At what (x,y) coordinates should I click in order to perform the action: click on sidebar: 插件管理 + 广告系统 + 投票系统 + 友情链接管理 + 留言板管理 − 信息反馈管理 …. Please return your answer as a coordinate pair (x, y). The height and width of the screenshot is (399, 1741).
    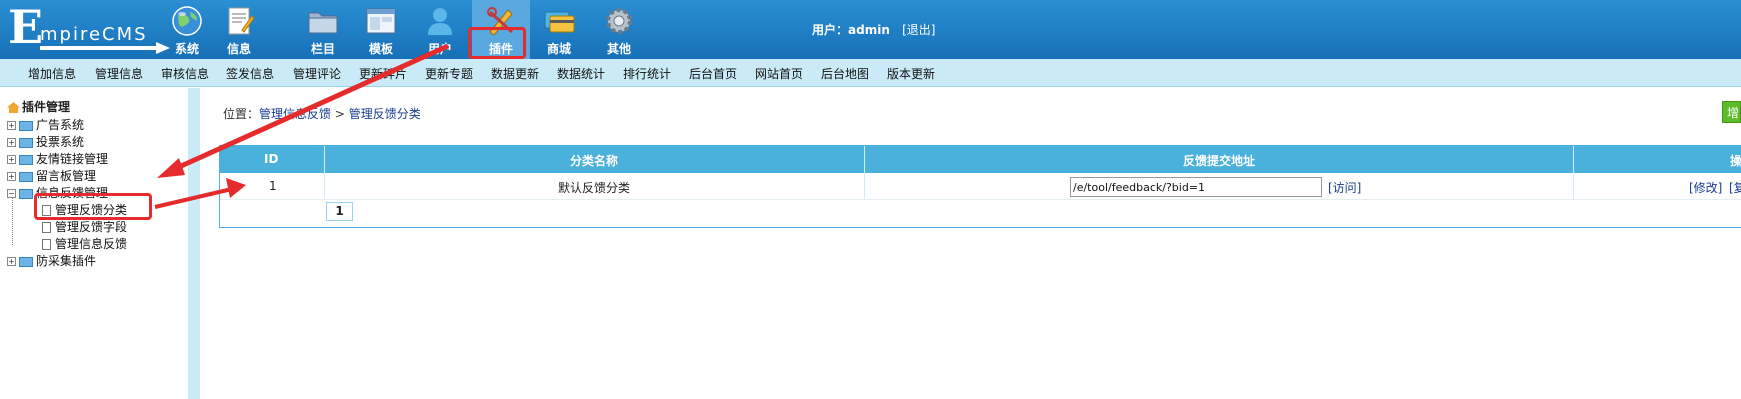
    Looking at the image, I should click on (100, 243).